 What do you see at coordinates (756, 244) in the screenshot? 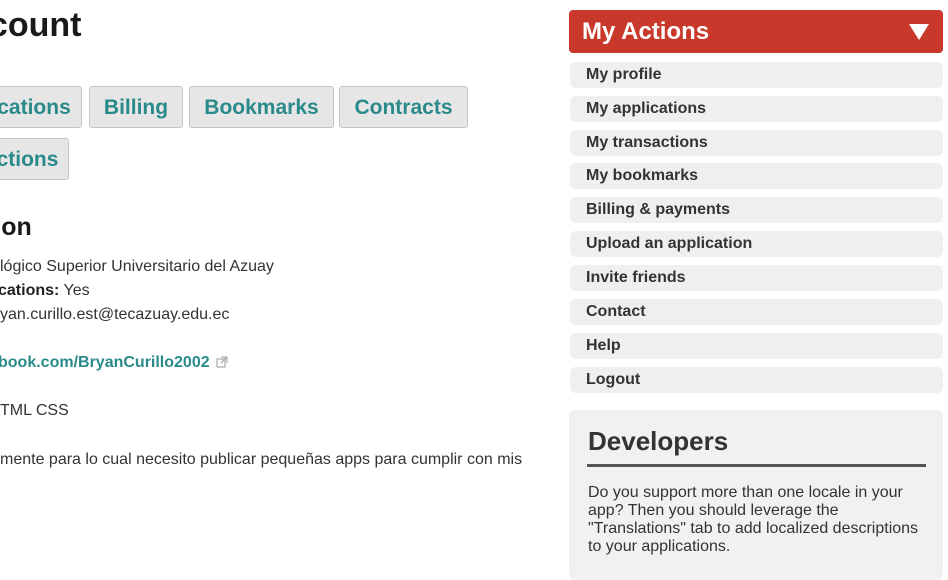
I see `sidebar-item-upload-application: Upload an application` at bounding box center [756, 244].